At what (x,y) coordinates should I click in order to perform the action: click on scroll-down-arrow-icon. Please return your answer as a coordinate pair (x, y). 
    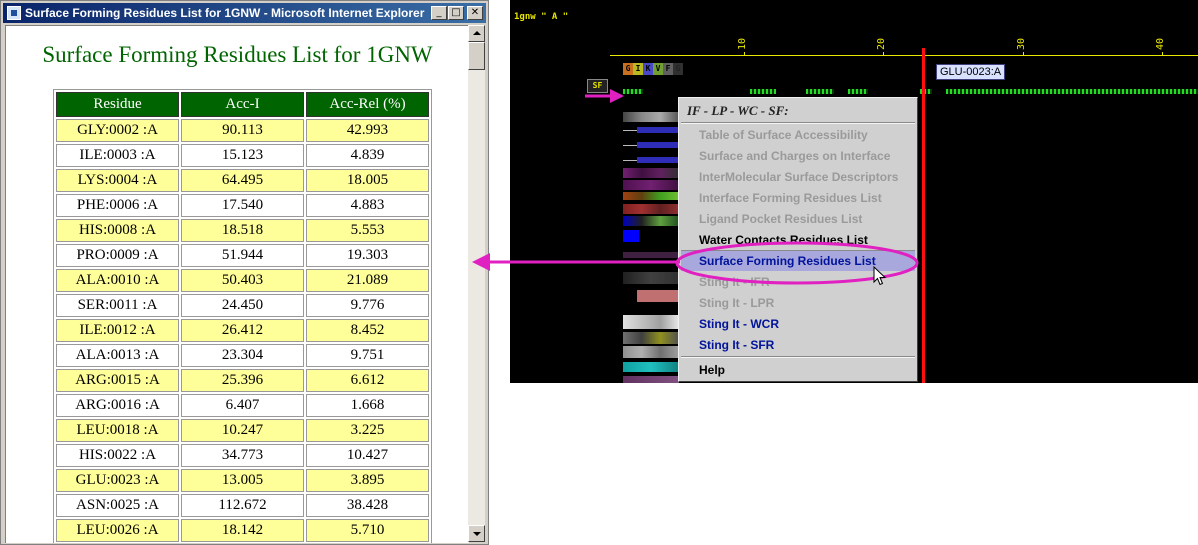
    Looking at the image, I should click on (476, 533).